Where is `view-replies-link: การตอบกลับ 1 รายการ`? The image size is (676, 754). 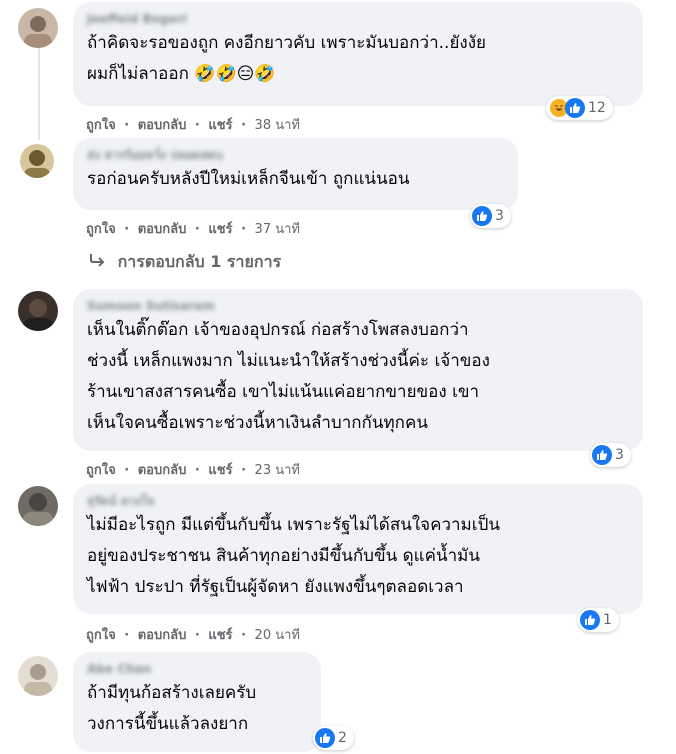 view-replies-link: การตอบกลับ 1 รายการ is located at coordinates (184, 262).